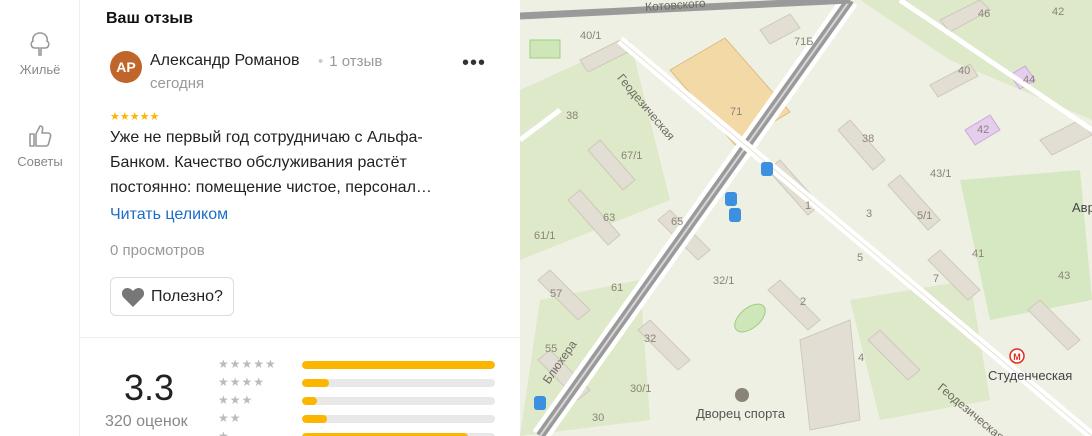 This screenshot has width=1092, height=436. What do you see at coordinates (126, 67) in the screenshot?
I see `avatar: АР` at bounding box center [126, 67].